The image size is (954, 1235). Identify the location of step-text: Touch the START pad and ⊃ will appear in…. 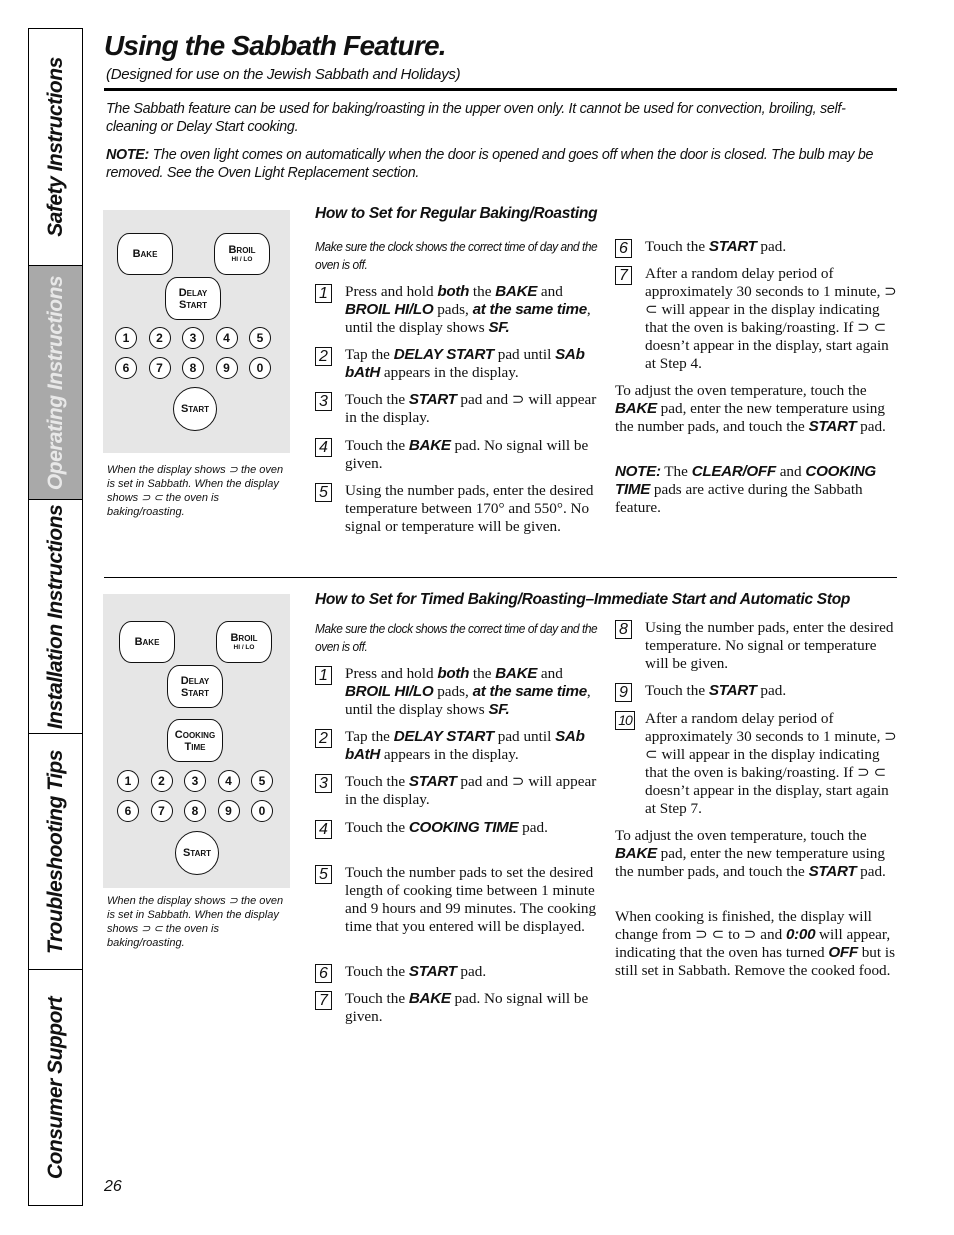
(471, 790).